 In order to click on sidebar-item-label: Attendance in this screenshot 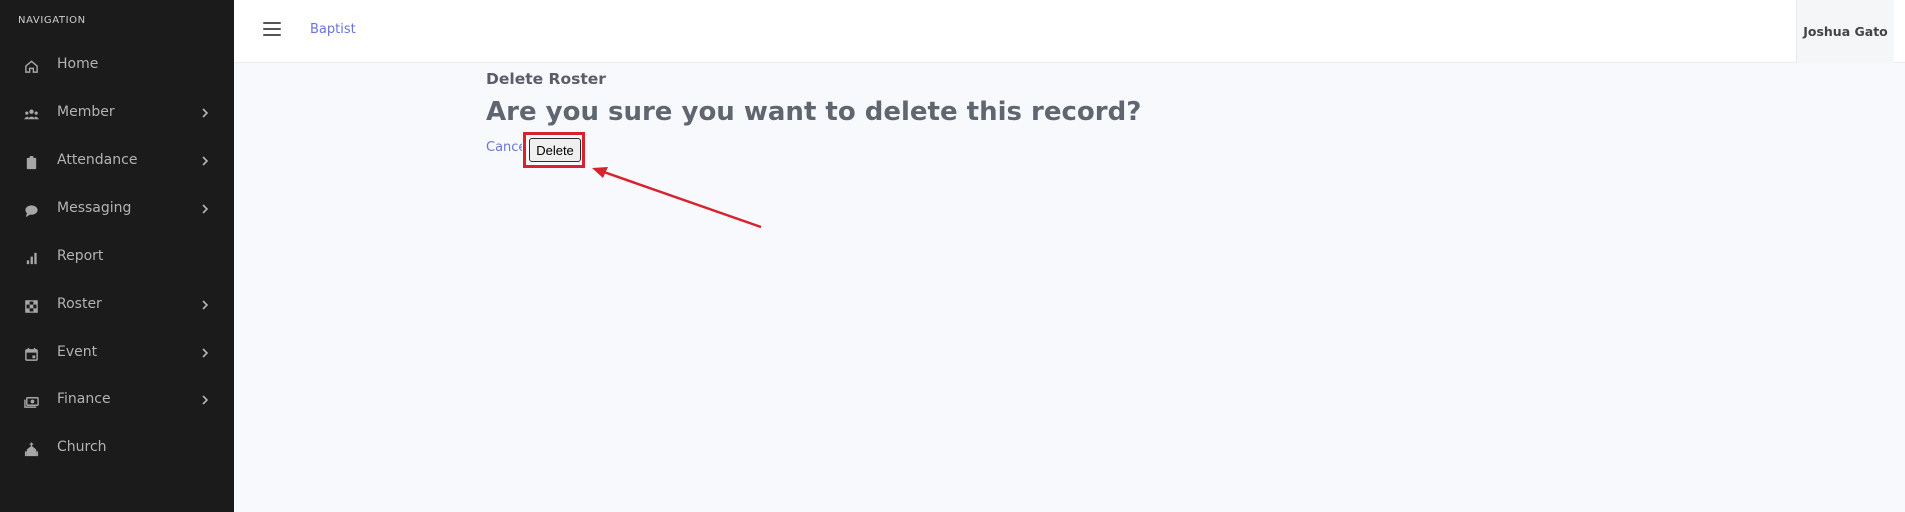, I will do `click(97, 160)`.